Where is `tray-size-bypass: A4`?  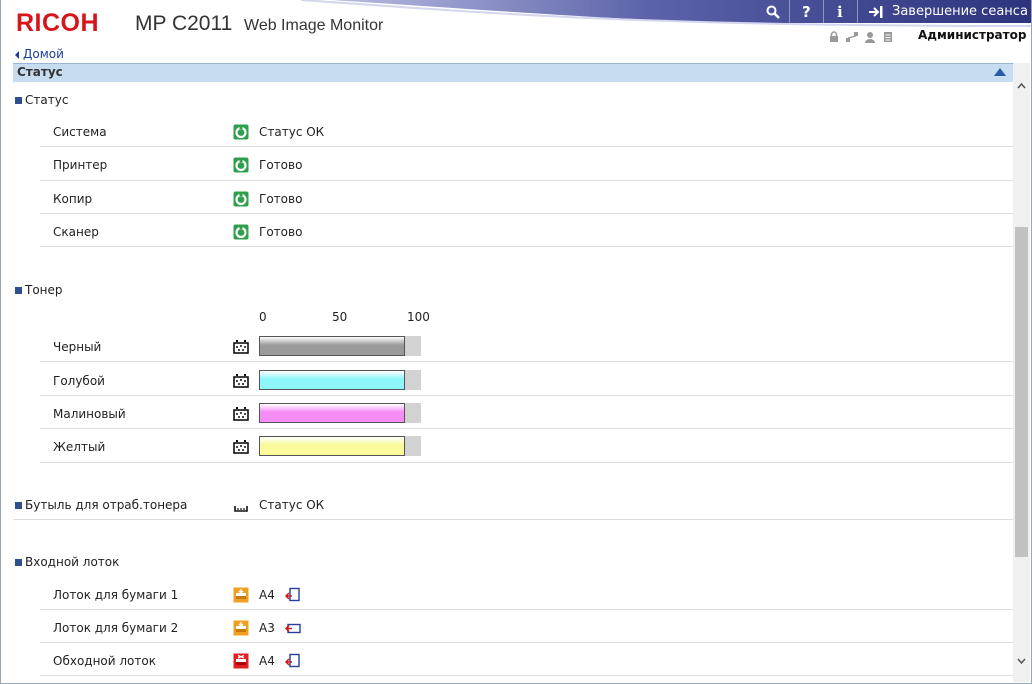 tray-size-bypass: A4 is located at coordinates (267, 661).